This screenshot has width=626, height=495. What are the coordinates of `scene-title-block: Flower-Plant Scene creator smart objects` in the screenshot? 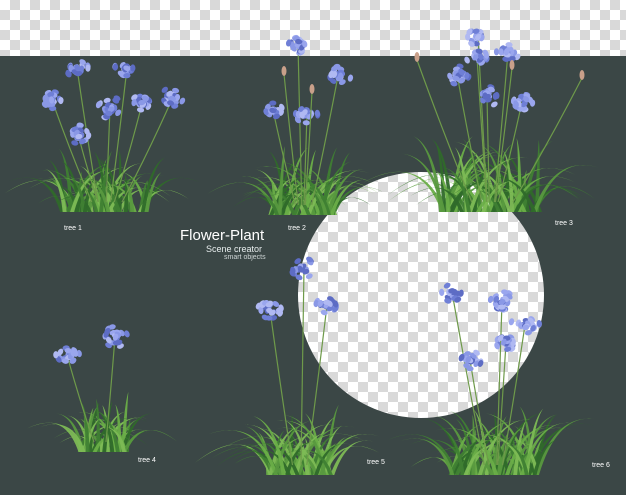 It's located at (223, 245).